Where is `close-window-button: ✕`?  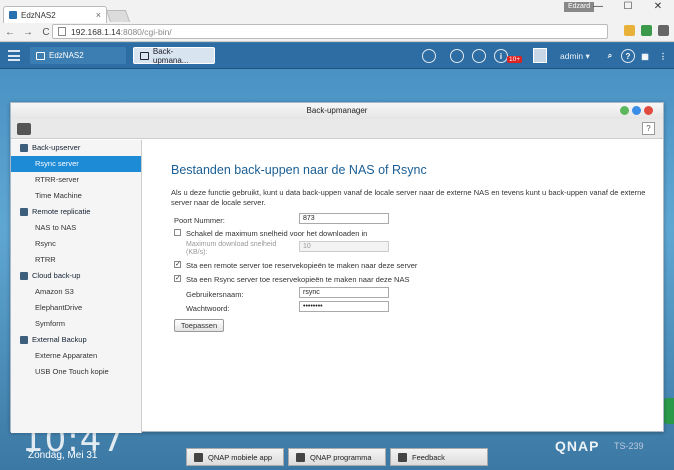
close-window-button: ✕ is located at coordinates (658, 6).